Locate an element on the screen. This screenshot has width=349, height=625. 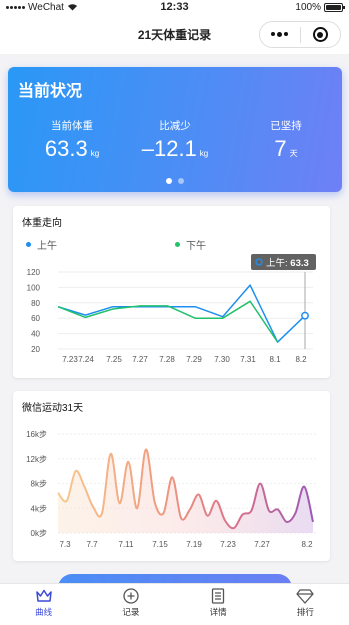
x-tick-label: 7.28 is located at coordinates (167, 359).